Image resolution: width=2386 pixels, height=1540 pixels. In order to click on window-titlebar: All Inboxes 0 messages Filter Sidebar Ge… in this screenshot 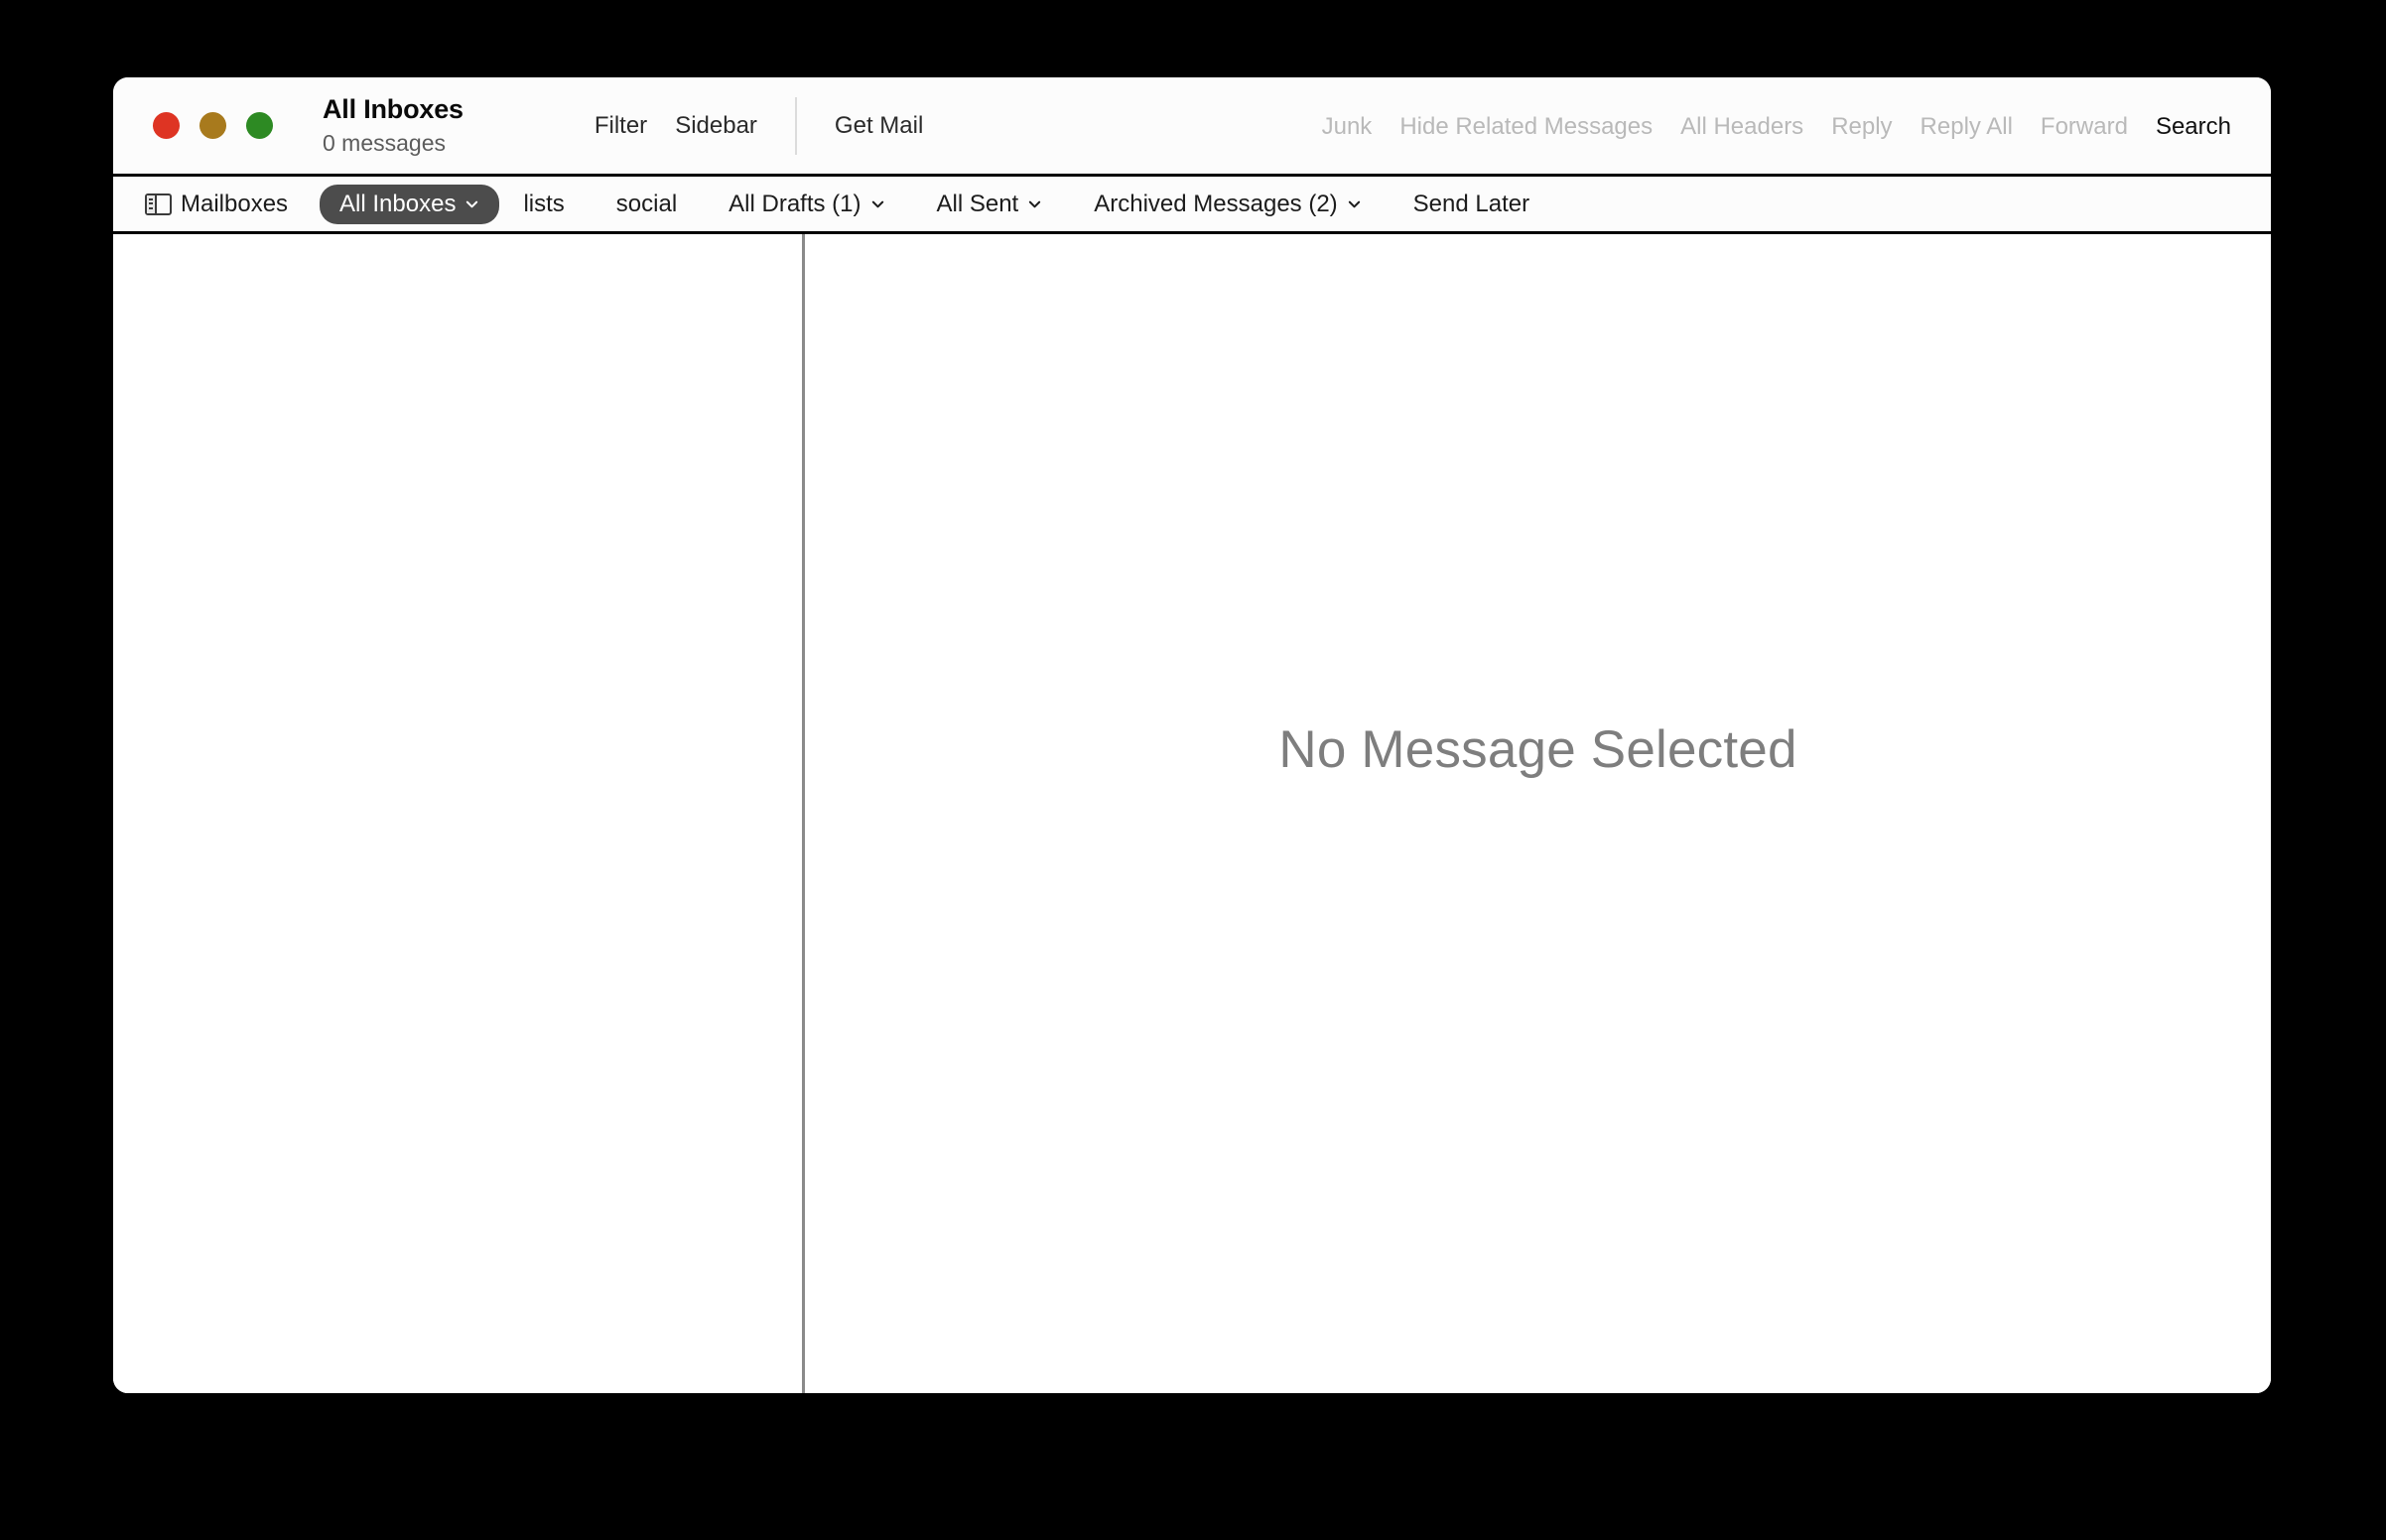, I will do `click(1192, 127)`.